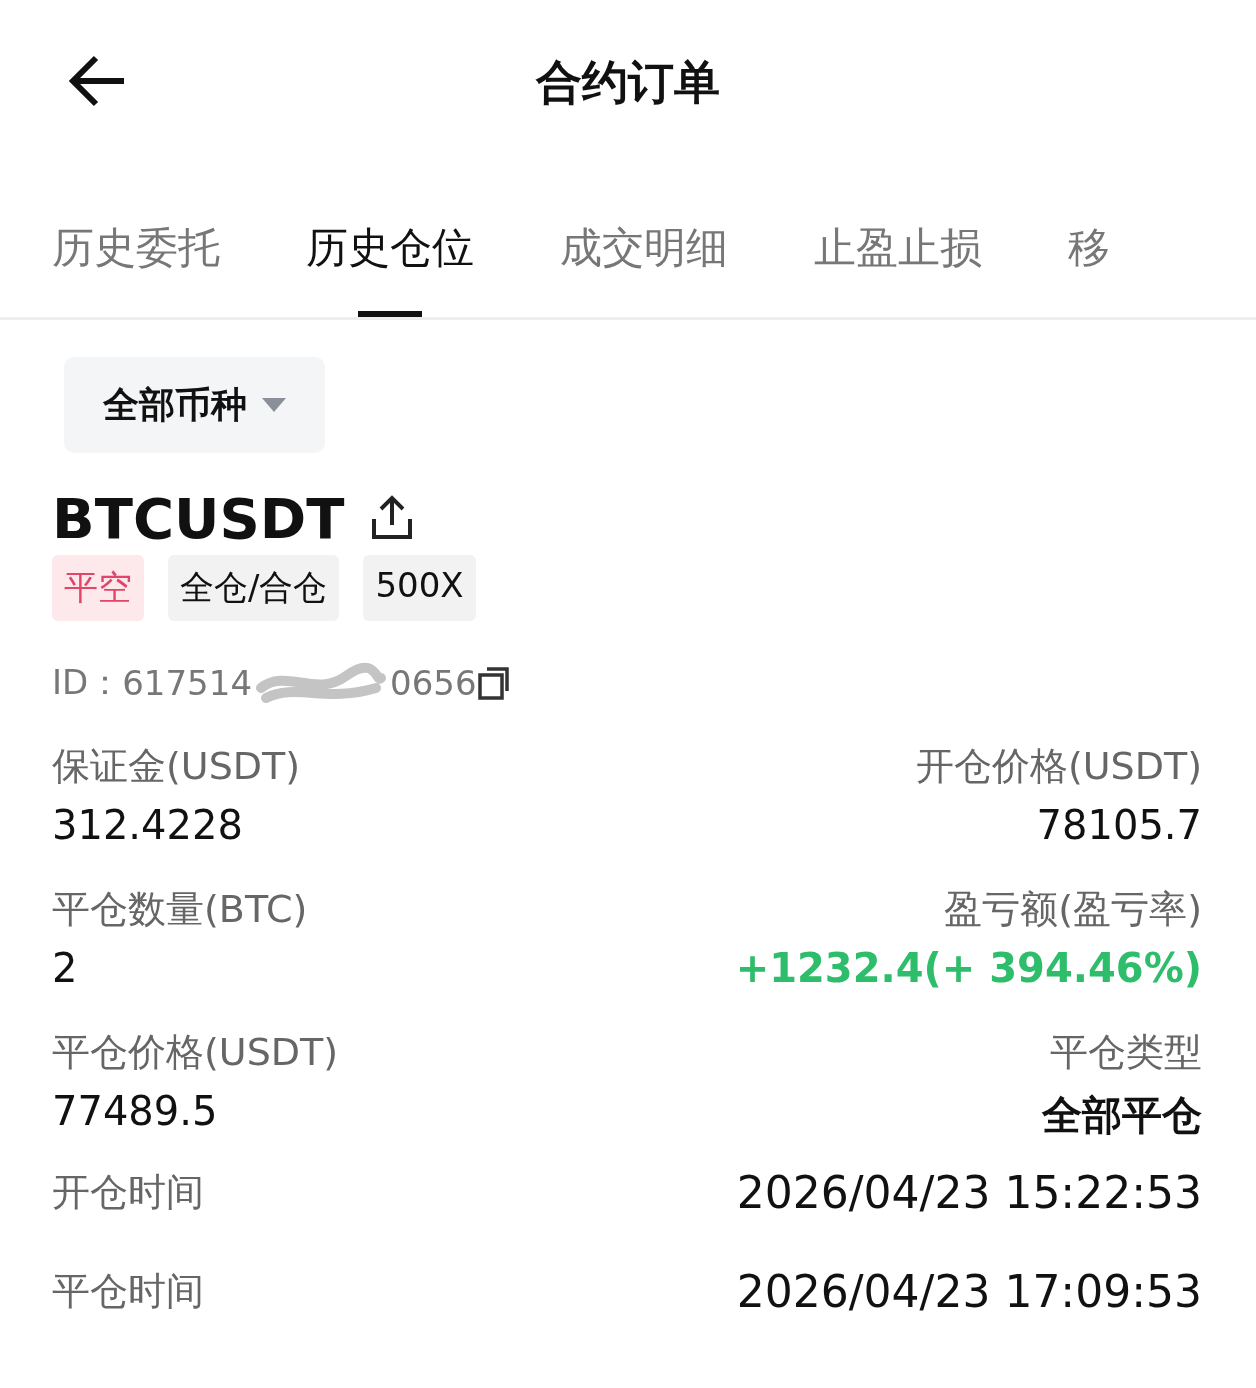 Image resolution: width=1256 pixels, height=1388 pixels. Describe the element at coordinates (1089, 239) in the screenshot. I see `tab: 移` at that location.